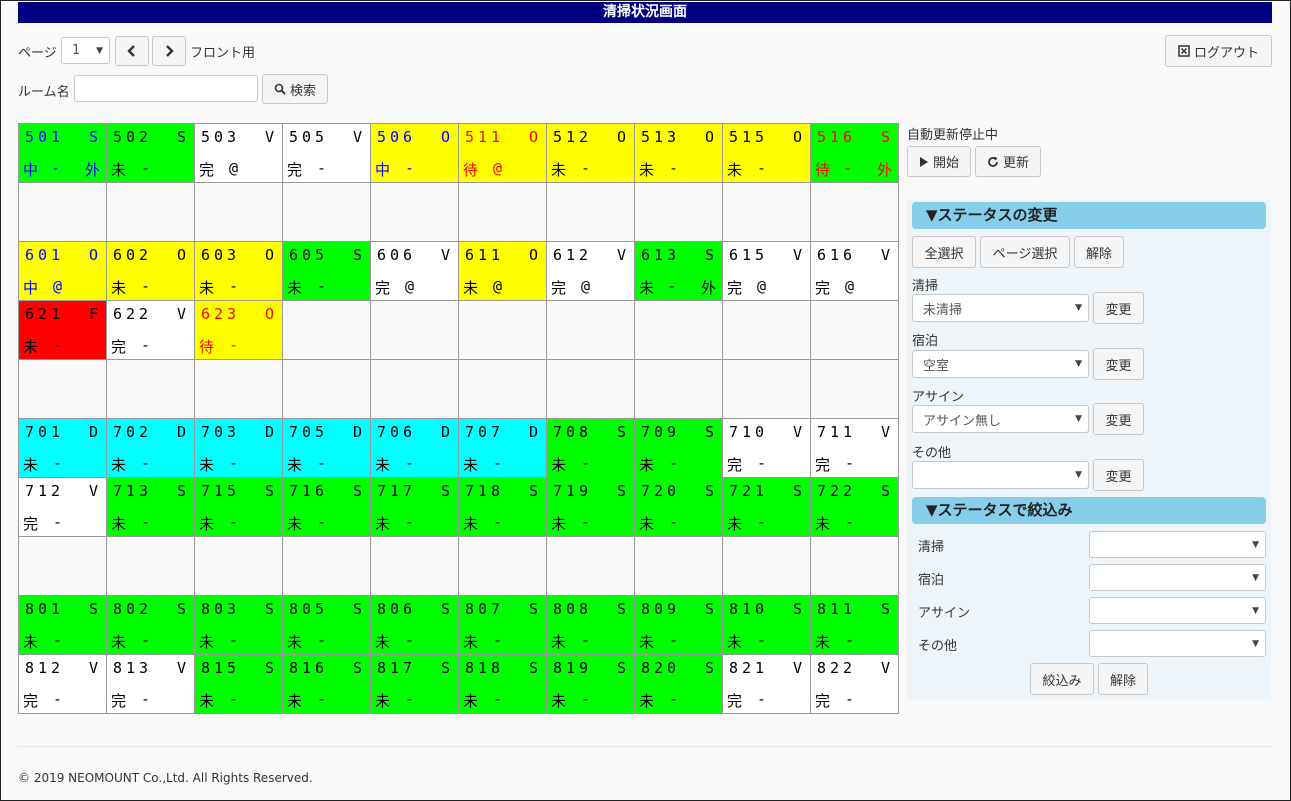 The image size is (1291, 801). I want to click on room-cell: 506 O 中 -, so click(415, 153).